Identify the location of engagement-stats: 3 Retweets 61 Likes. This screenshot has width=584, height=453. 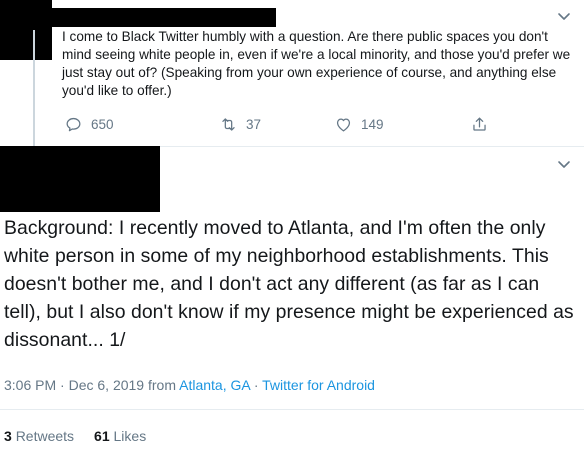
(75, 436).